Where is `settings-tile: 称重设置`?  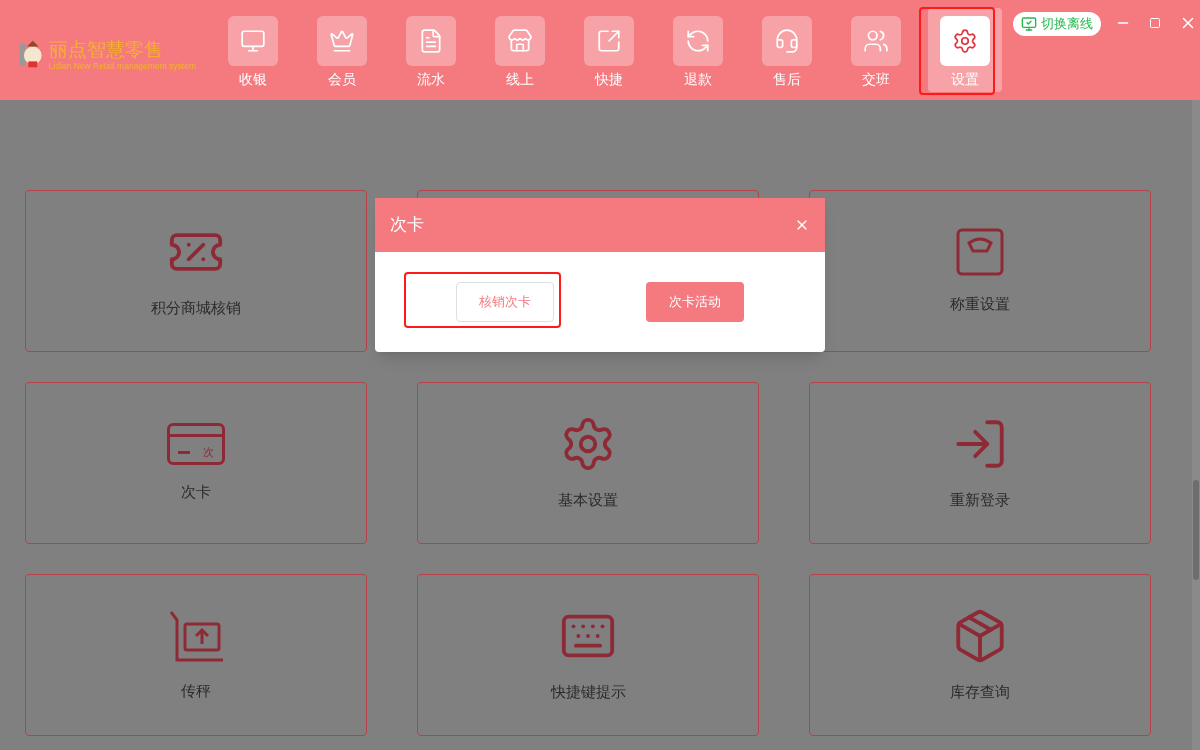 settings-tile: 称重设置 is located at coordinates (980, 271).